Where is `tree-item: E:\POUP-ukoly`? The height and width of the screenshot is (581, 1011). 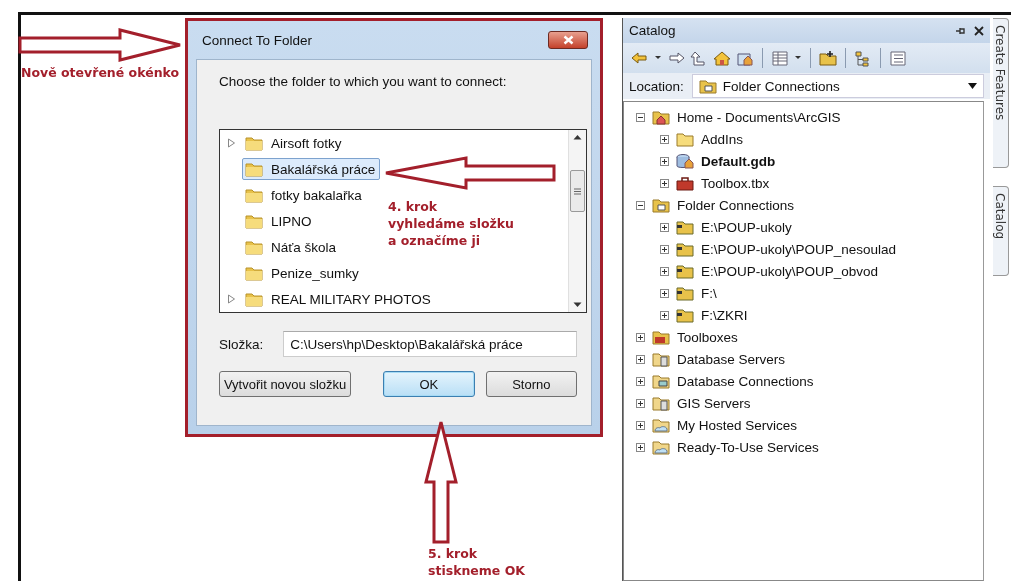
tree-item: E:\POUP-ukoly is located at coordinates (746, 227).